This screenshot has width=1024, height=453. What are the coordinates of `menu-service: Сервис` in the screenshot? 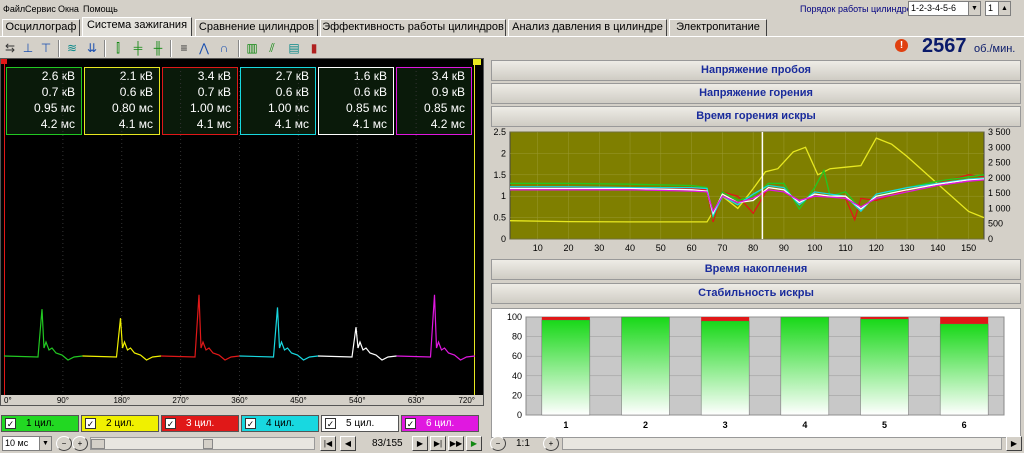 It's located at (40, 9).